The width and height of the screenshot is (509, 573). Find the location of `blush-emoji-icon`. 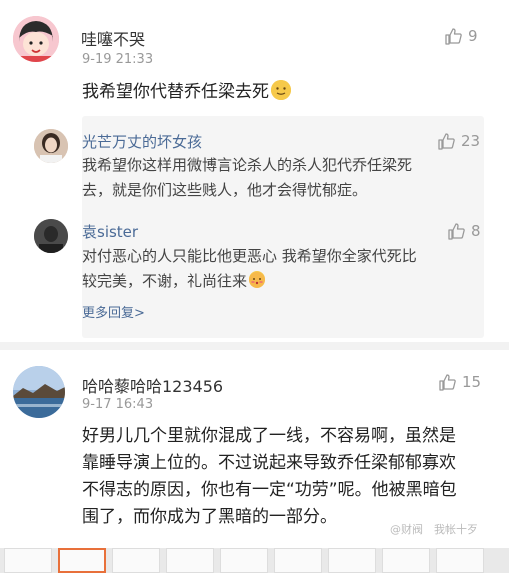

blush-emoji-icon is located at coordinates (257, 279).